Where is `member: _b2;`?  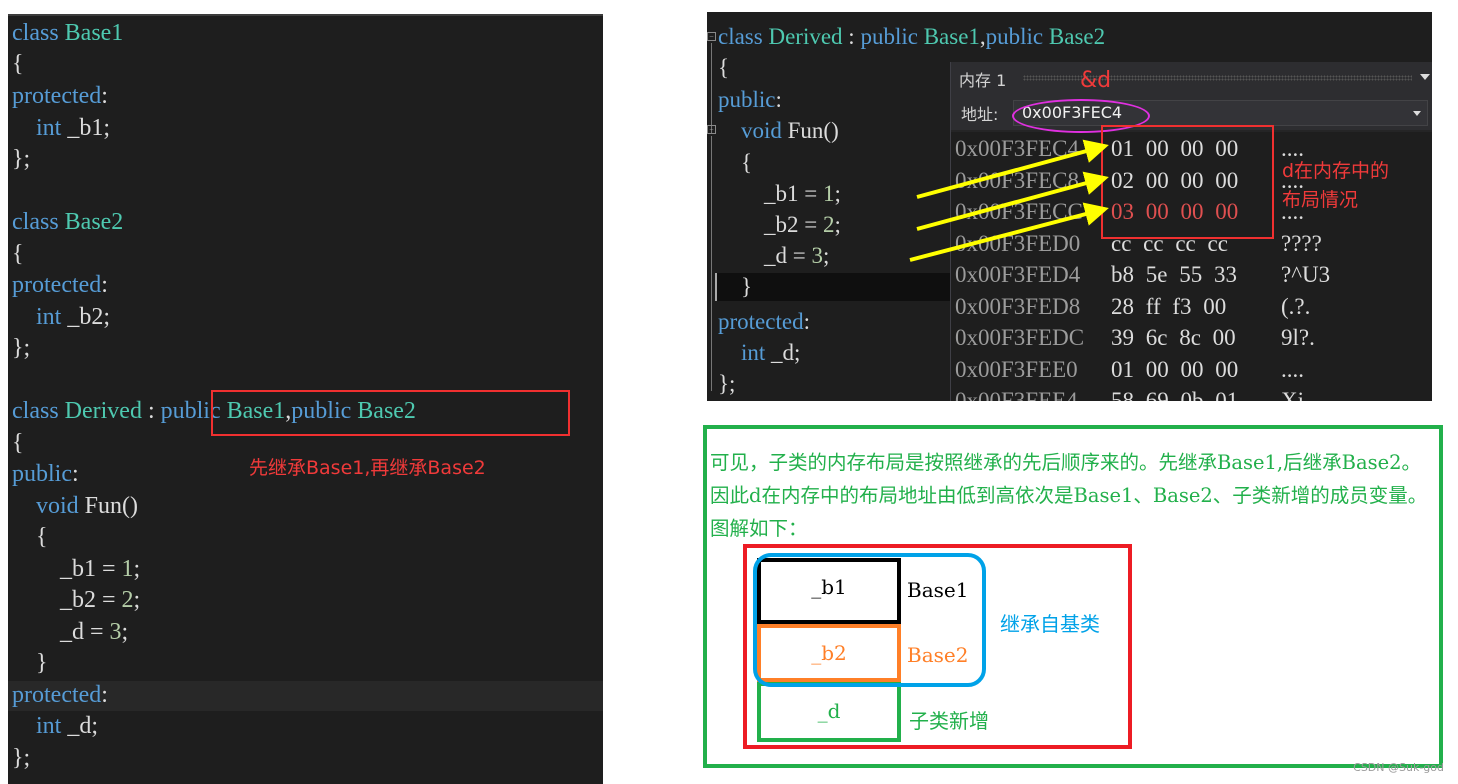
member: _b2; is located at coordinates (89, 317).